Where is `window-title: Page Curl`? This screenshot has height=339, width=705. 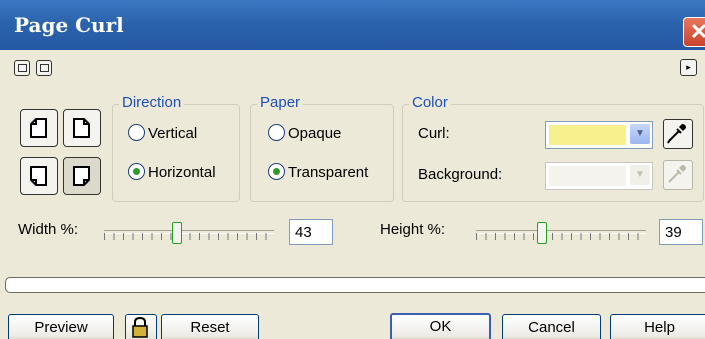 window-title: Page Curl is located at coordinates (69, 25).